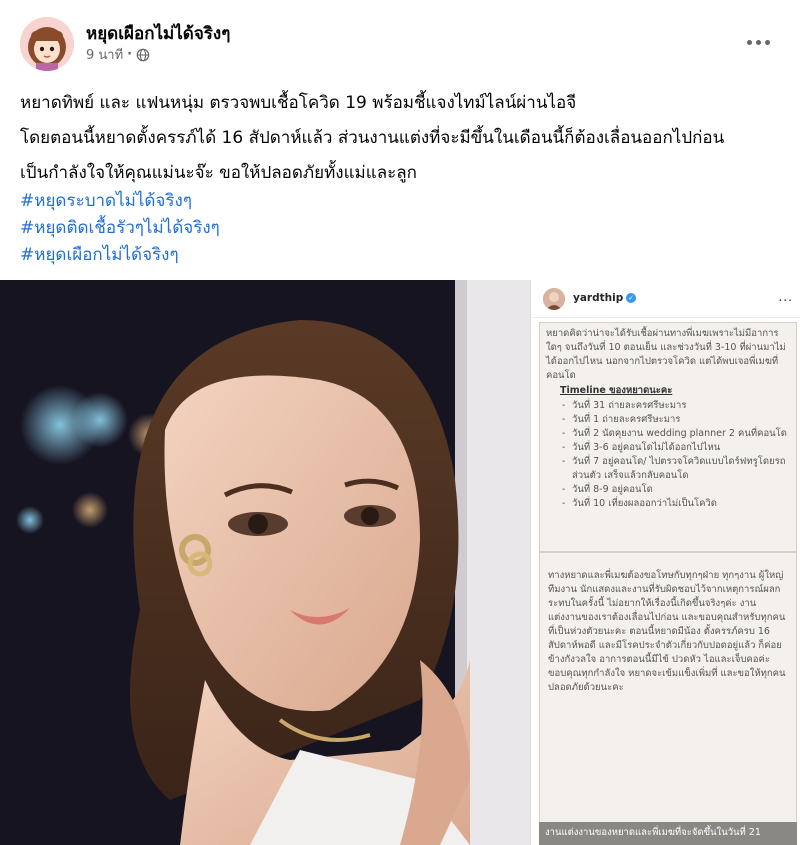 The height and width of the screenshot is (845, 800). Describe the element at coordinates (758, 42) in the screenshot. I see `more-horizontal-icon` at that location.